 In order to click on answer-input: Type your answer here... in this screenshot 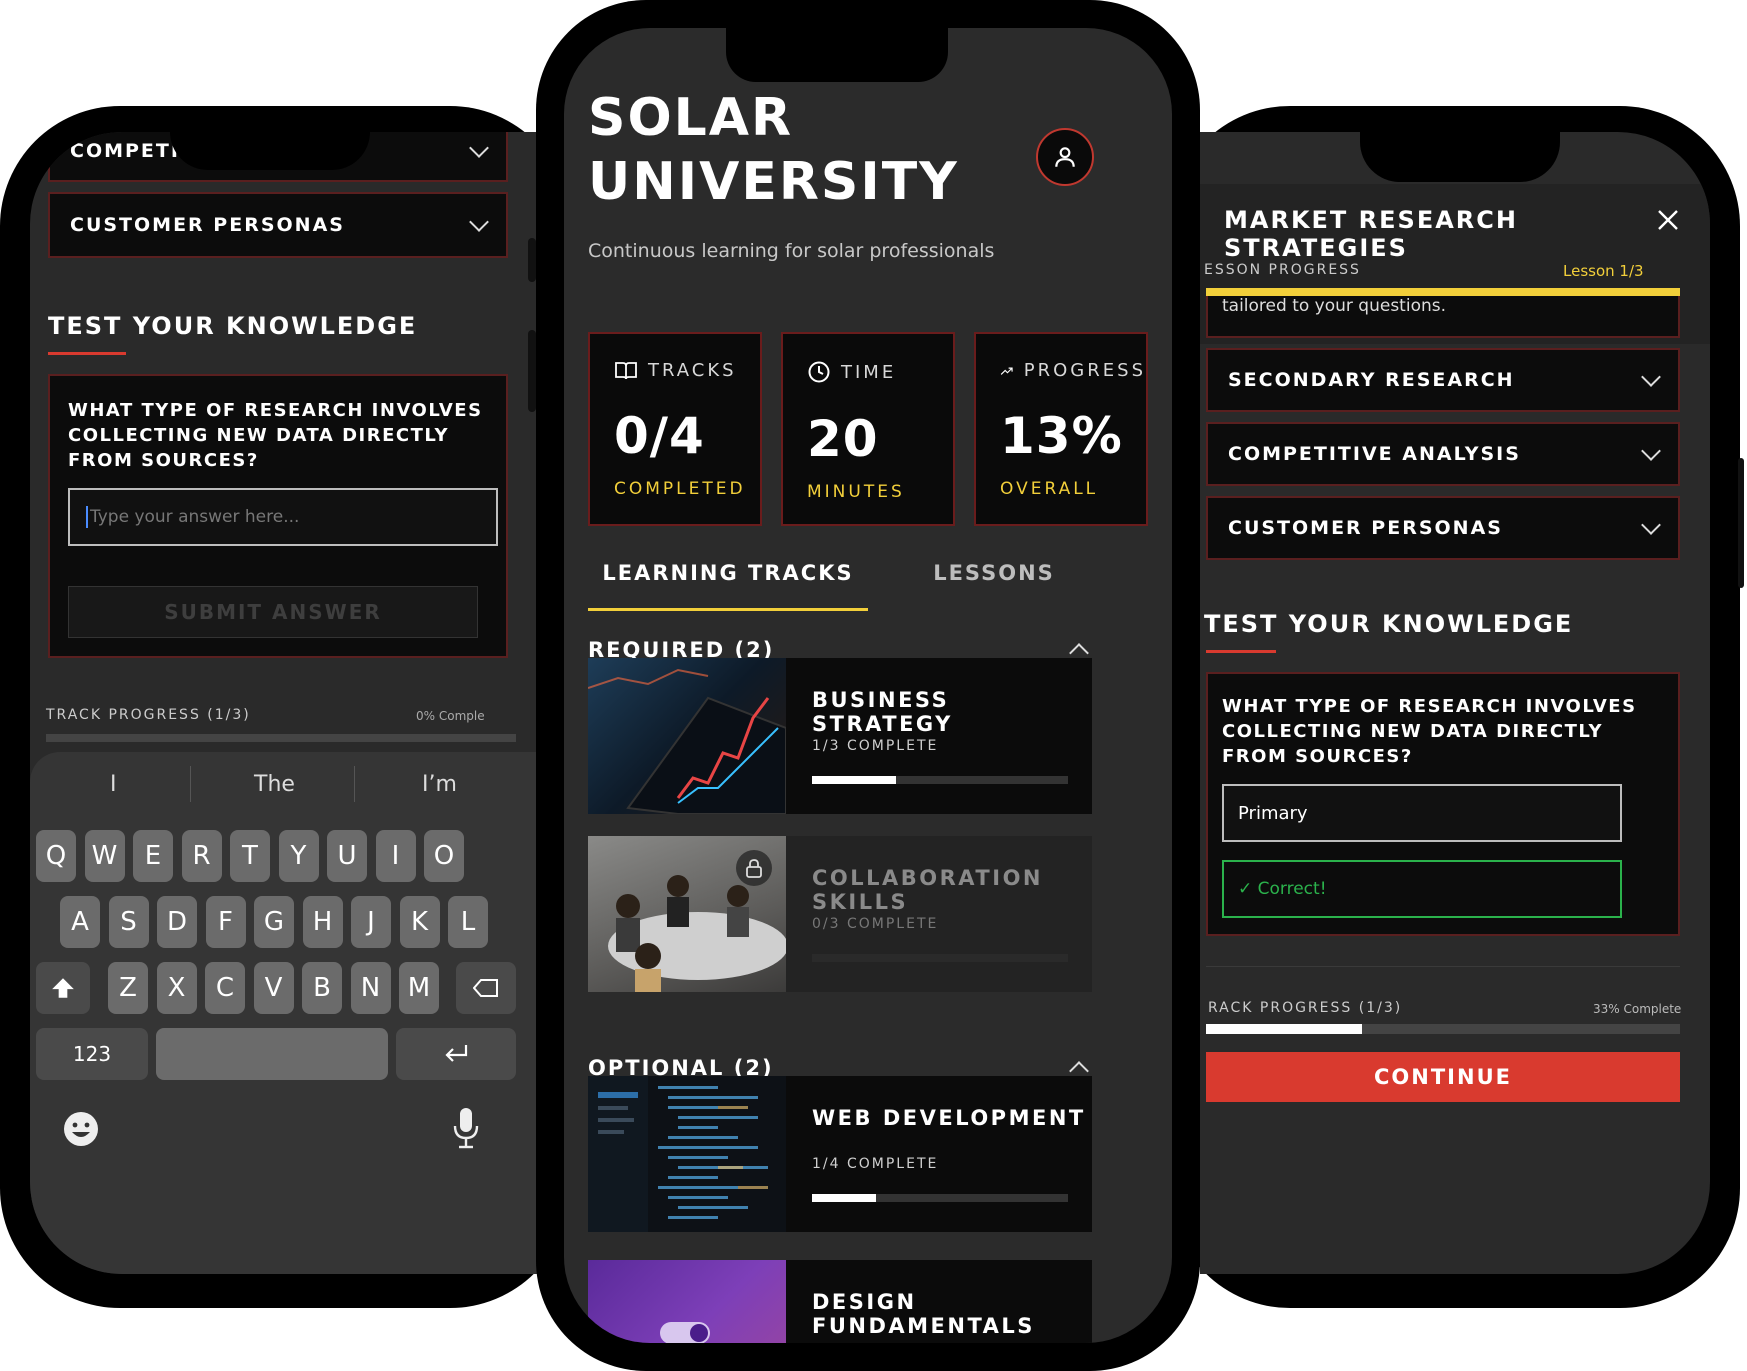, I will do `click(283, 517)`.